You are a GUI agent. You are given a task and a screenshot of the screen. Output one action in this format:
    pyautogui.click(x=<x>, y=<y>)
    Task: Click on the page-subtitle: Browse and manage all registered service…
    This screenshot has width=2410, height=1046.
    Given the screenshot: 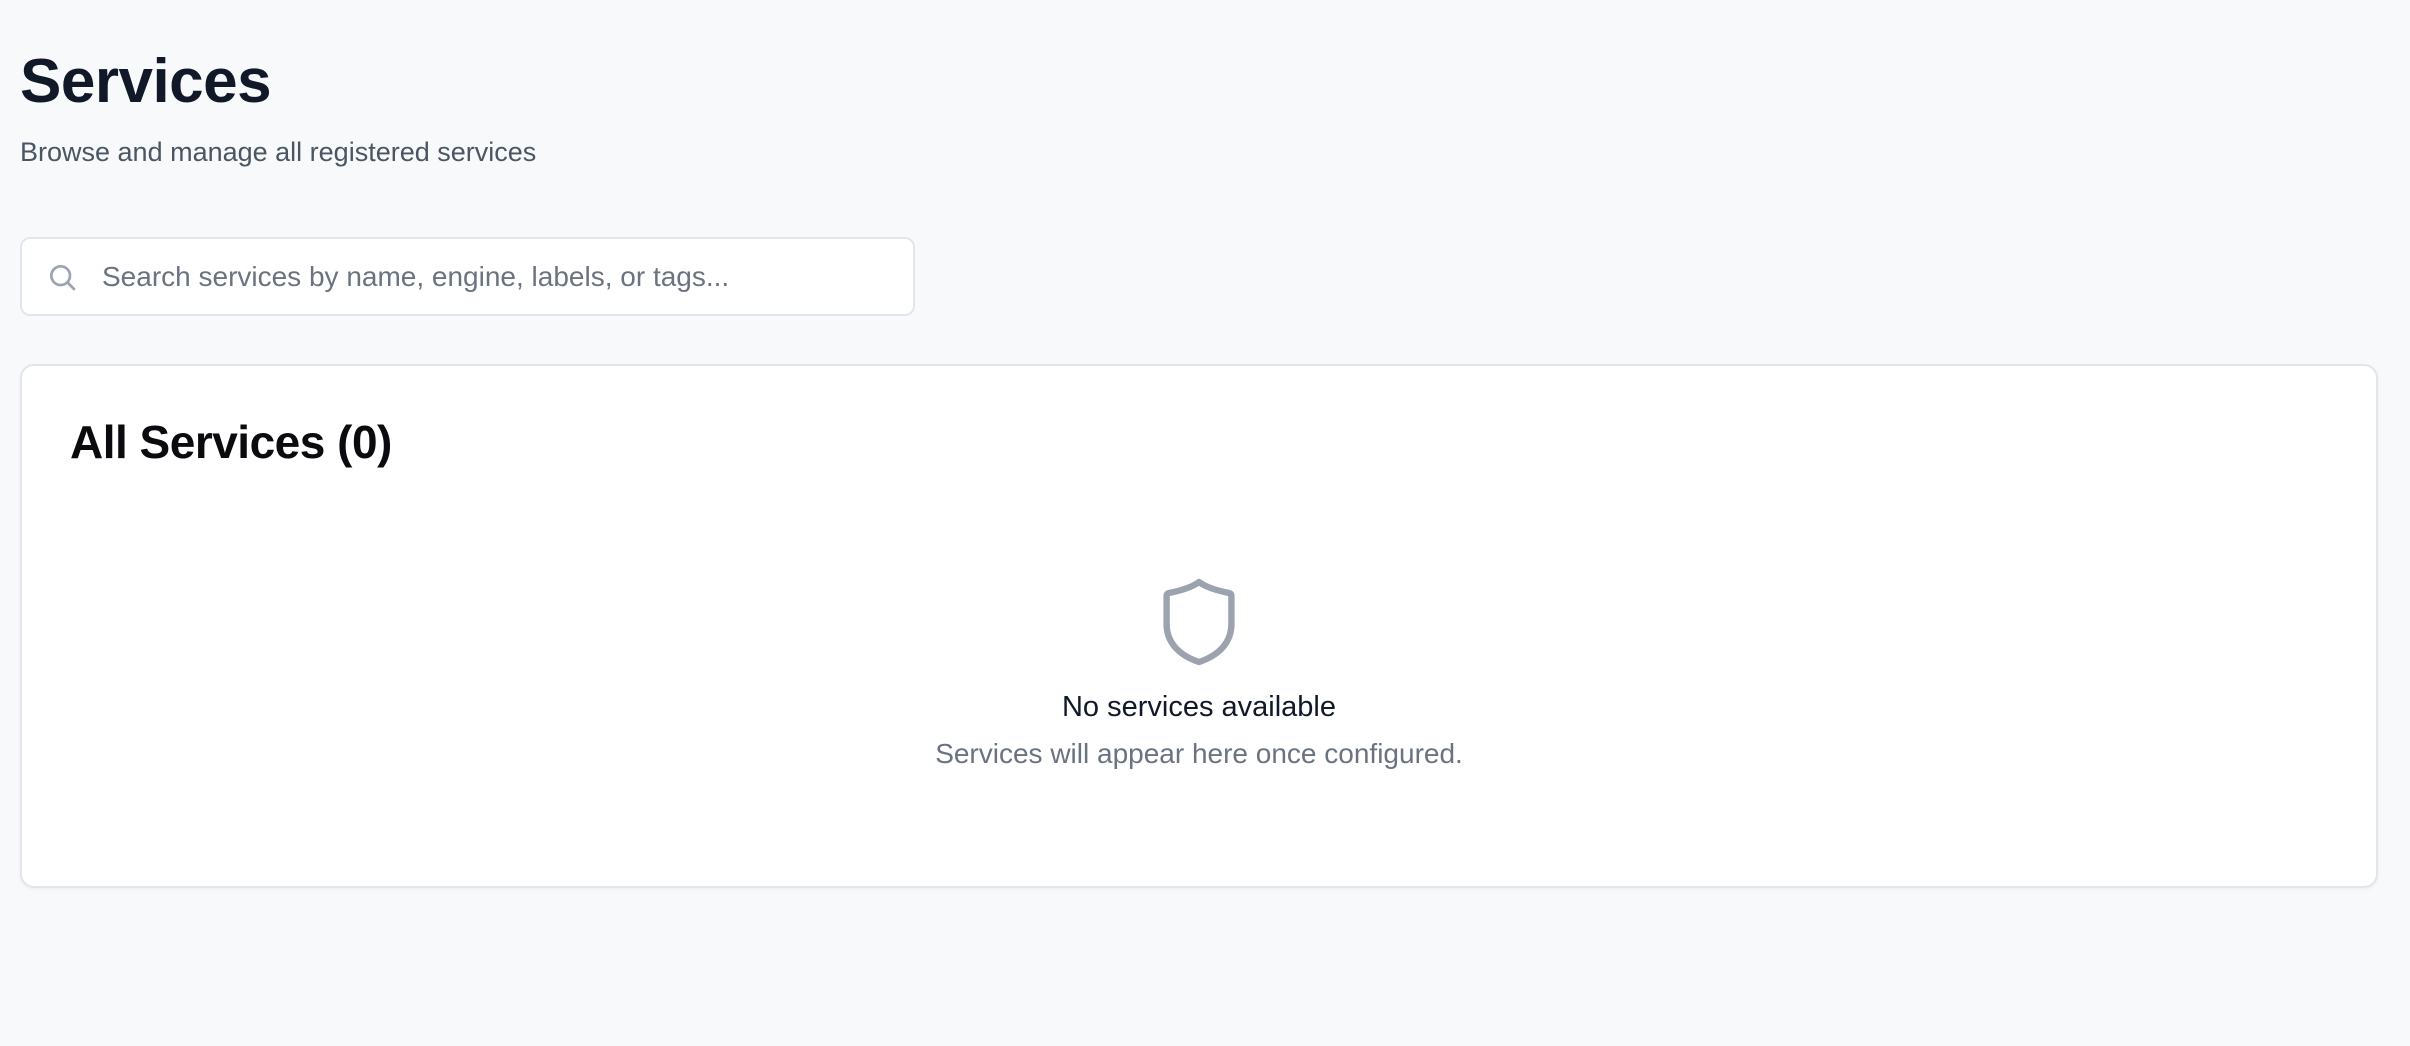 What is the action you would take?
    pyautogui.click(x=278, y=152)
    